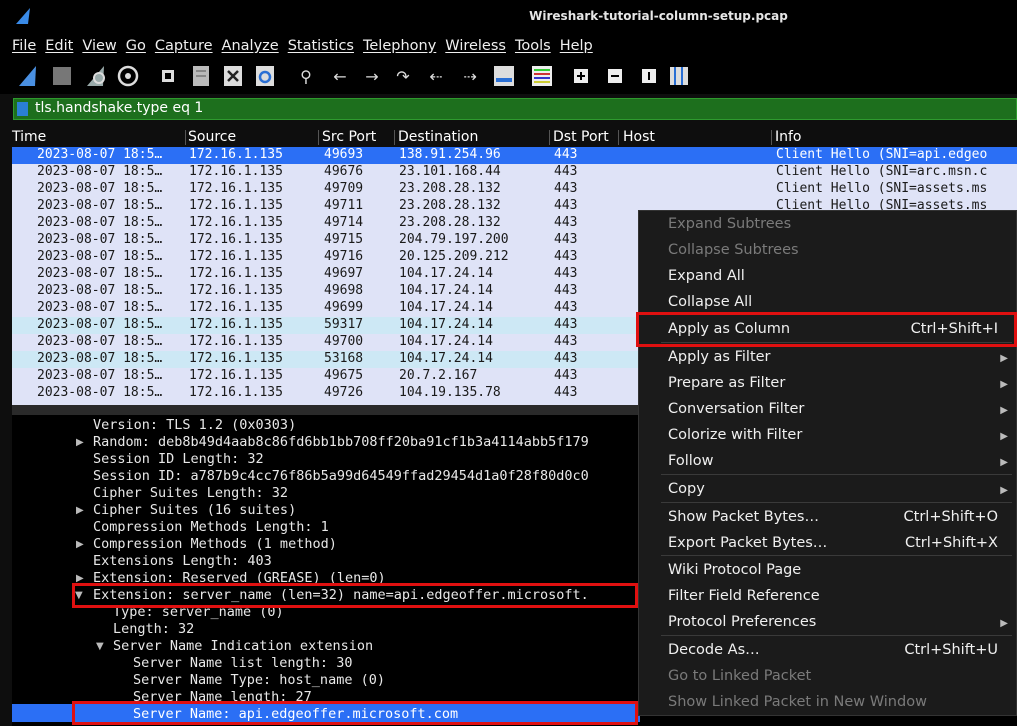  What do you see at coordinates (190, 493) in the screenshot?
I see `detail-line: Cipher Suites Length: 32` at bounding box center [190, 493].